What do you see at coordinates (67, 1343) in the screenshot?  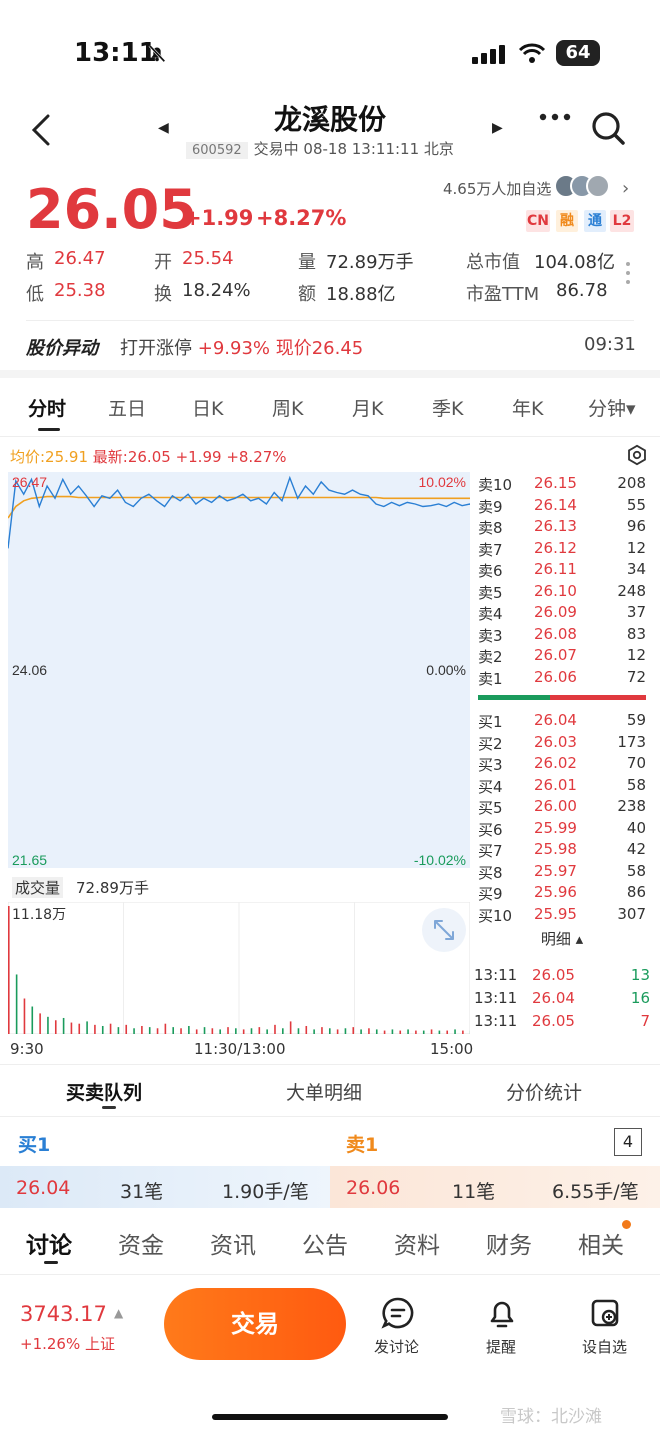 I see `index-change: +1.26% 上证` at bounding box center [67, 1343].